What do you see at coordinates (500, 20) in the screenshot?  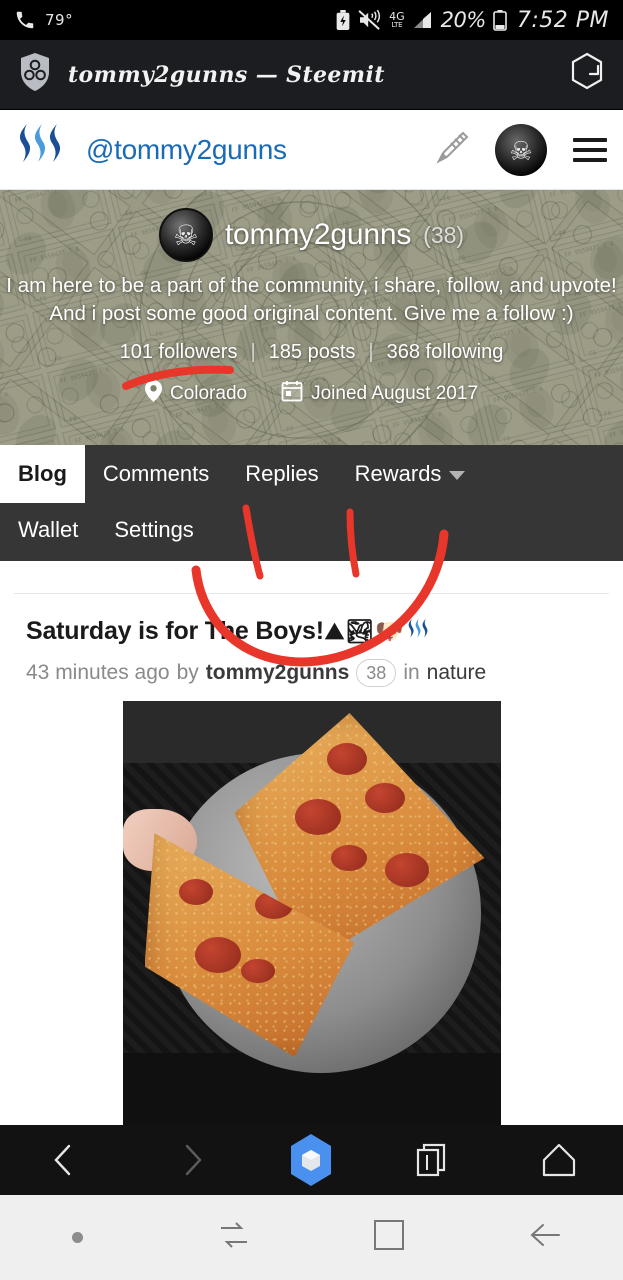 I see `battery-icon` at bounding box center [500, 20].